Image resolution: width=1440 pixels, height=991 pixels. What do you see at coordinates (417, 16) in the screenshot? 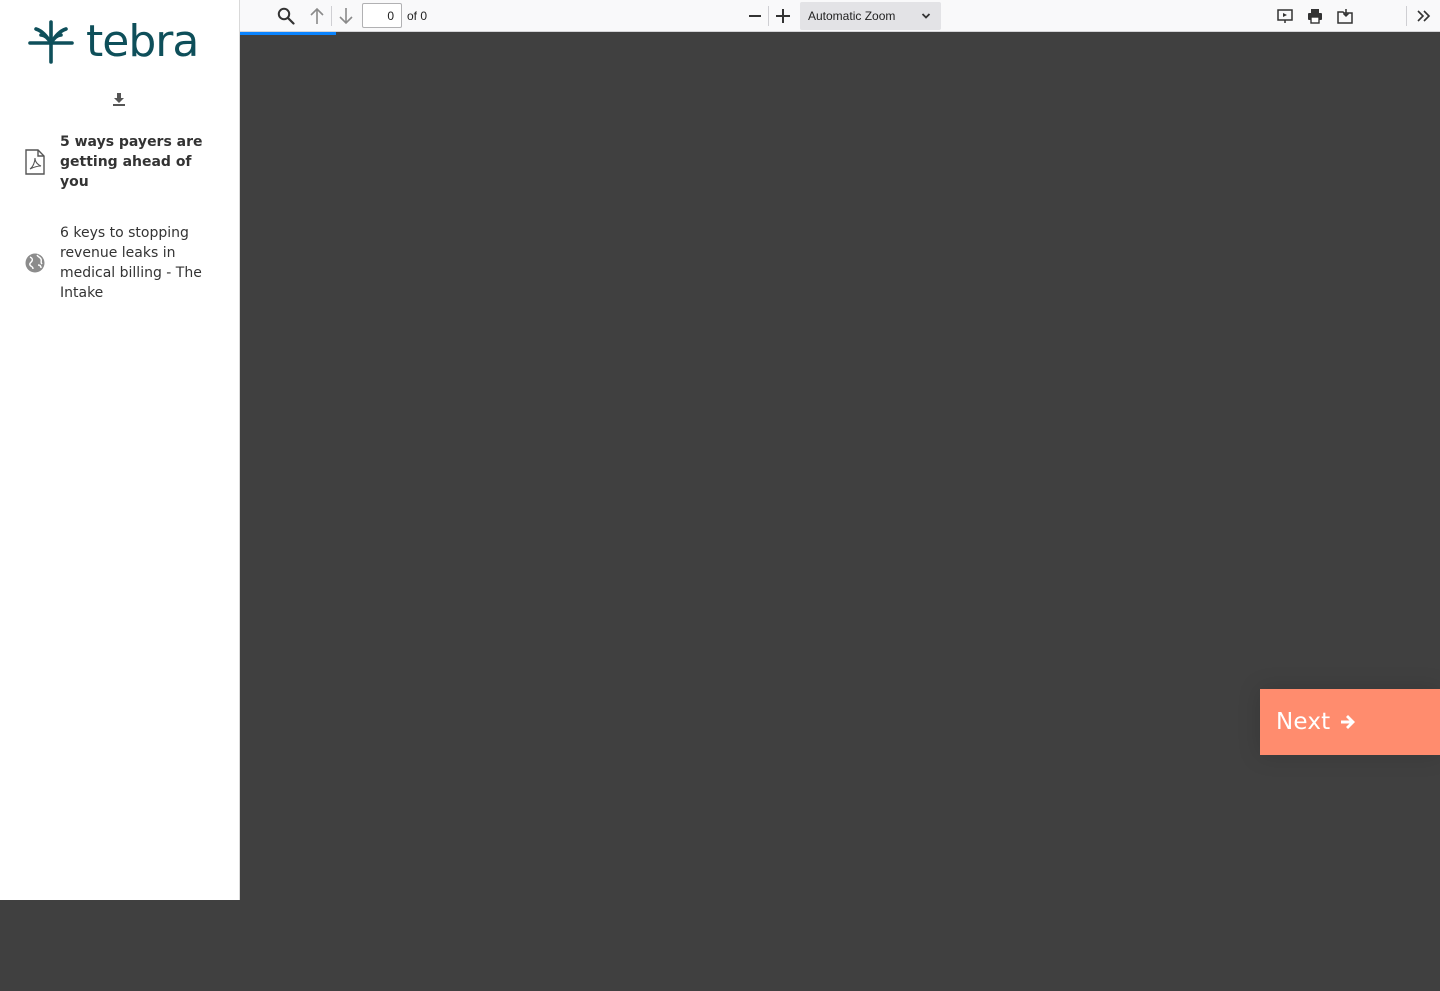
I see `page-count: of 0` at bounding box center [417, 16].